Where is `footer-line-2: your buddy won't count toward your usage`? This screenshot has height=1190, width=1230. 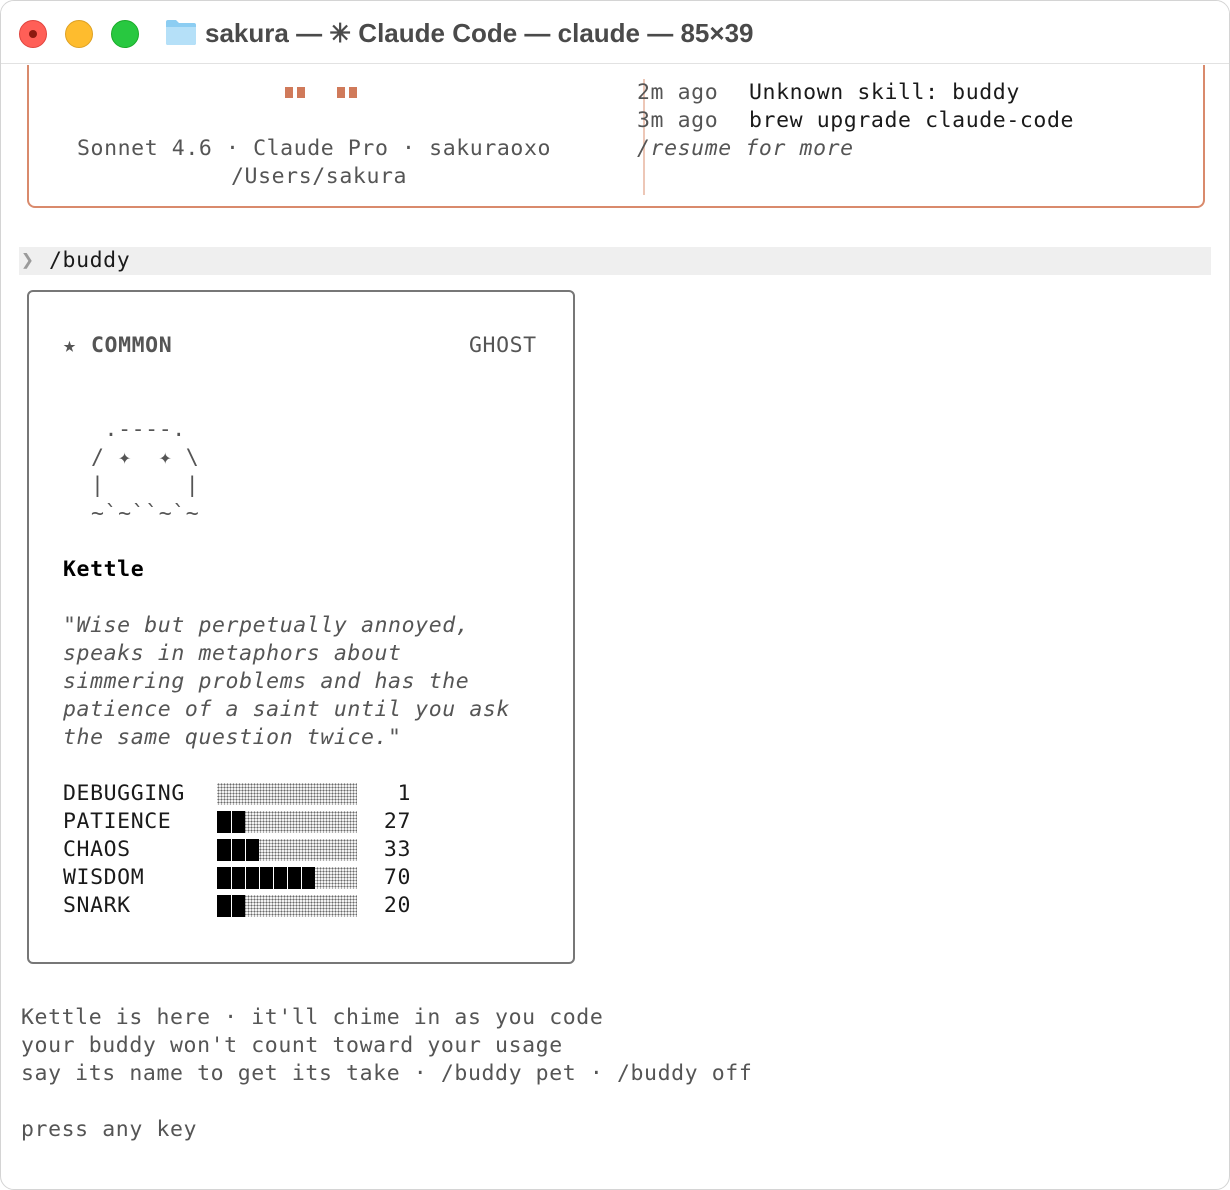 footer-line-2: your buddy won't count toward your usage is located at coordinates (292, 1045).